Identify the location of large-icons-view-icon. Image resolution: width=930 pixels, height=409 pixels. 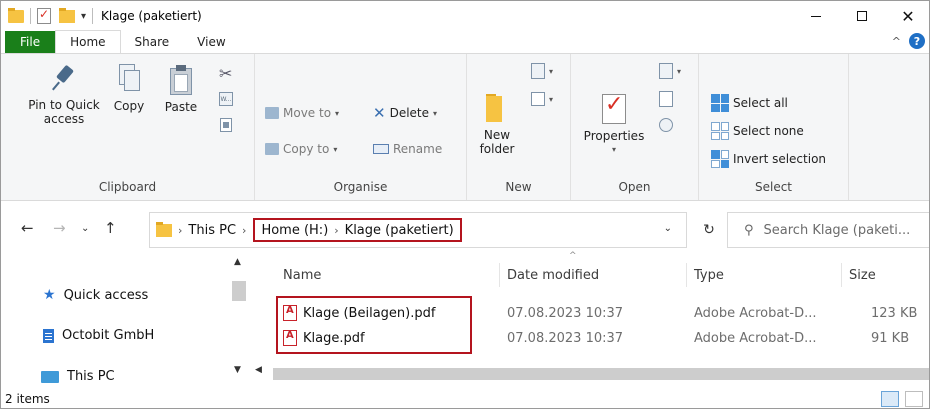
(914, 399).